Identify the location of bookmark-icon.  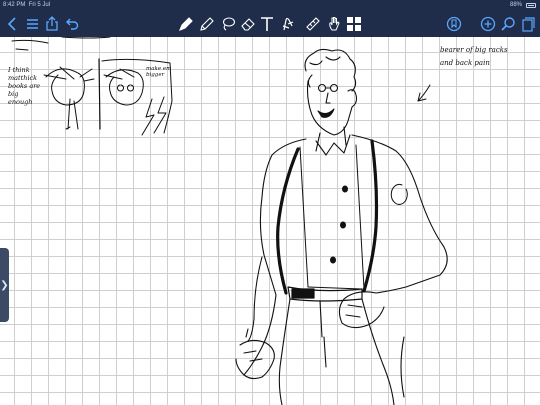
(454, 24).